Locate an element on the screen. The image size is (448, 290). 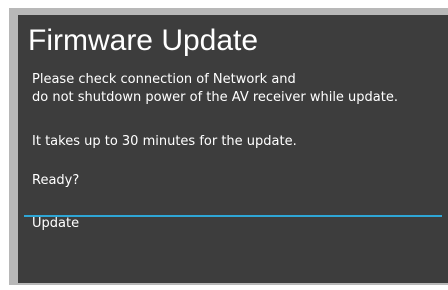
ready-prompt: Ready? is located at coordinates (56, 180).